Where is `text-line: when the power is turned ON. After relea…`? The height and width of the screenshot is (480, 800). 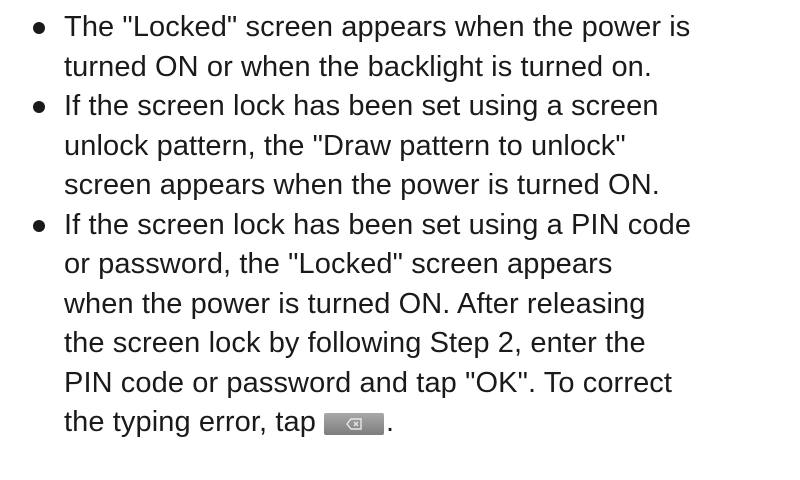 text-line: when the power is turned ON. After relea… is located at coordinates (355, 303).